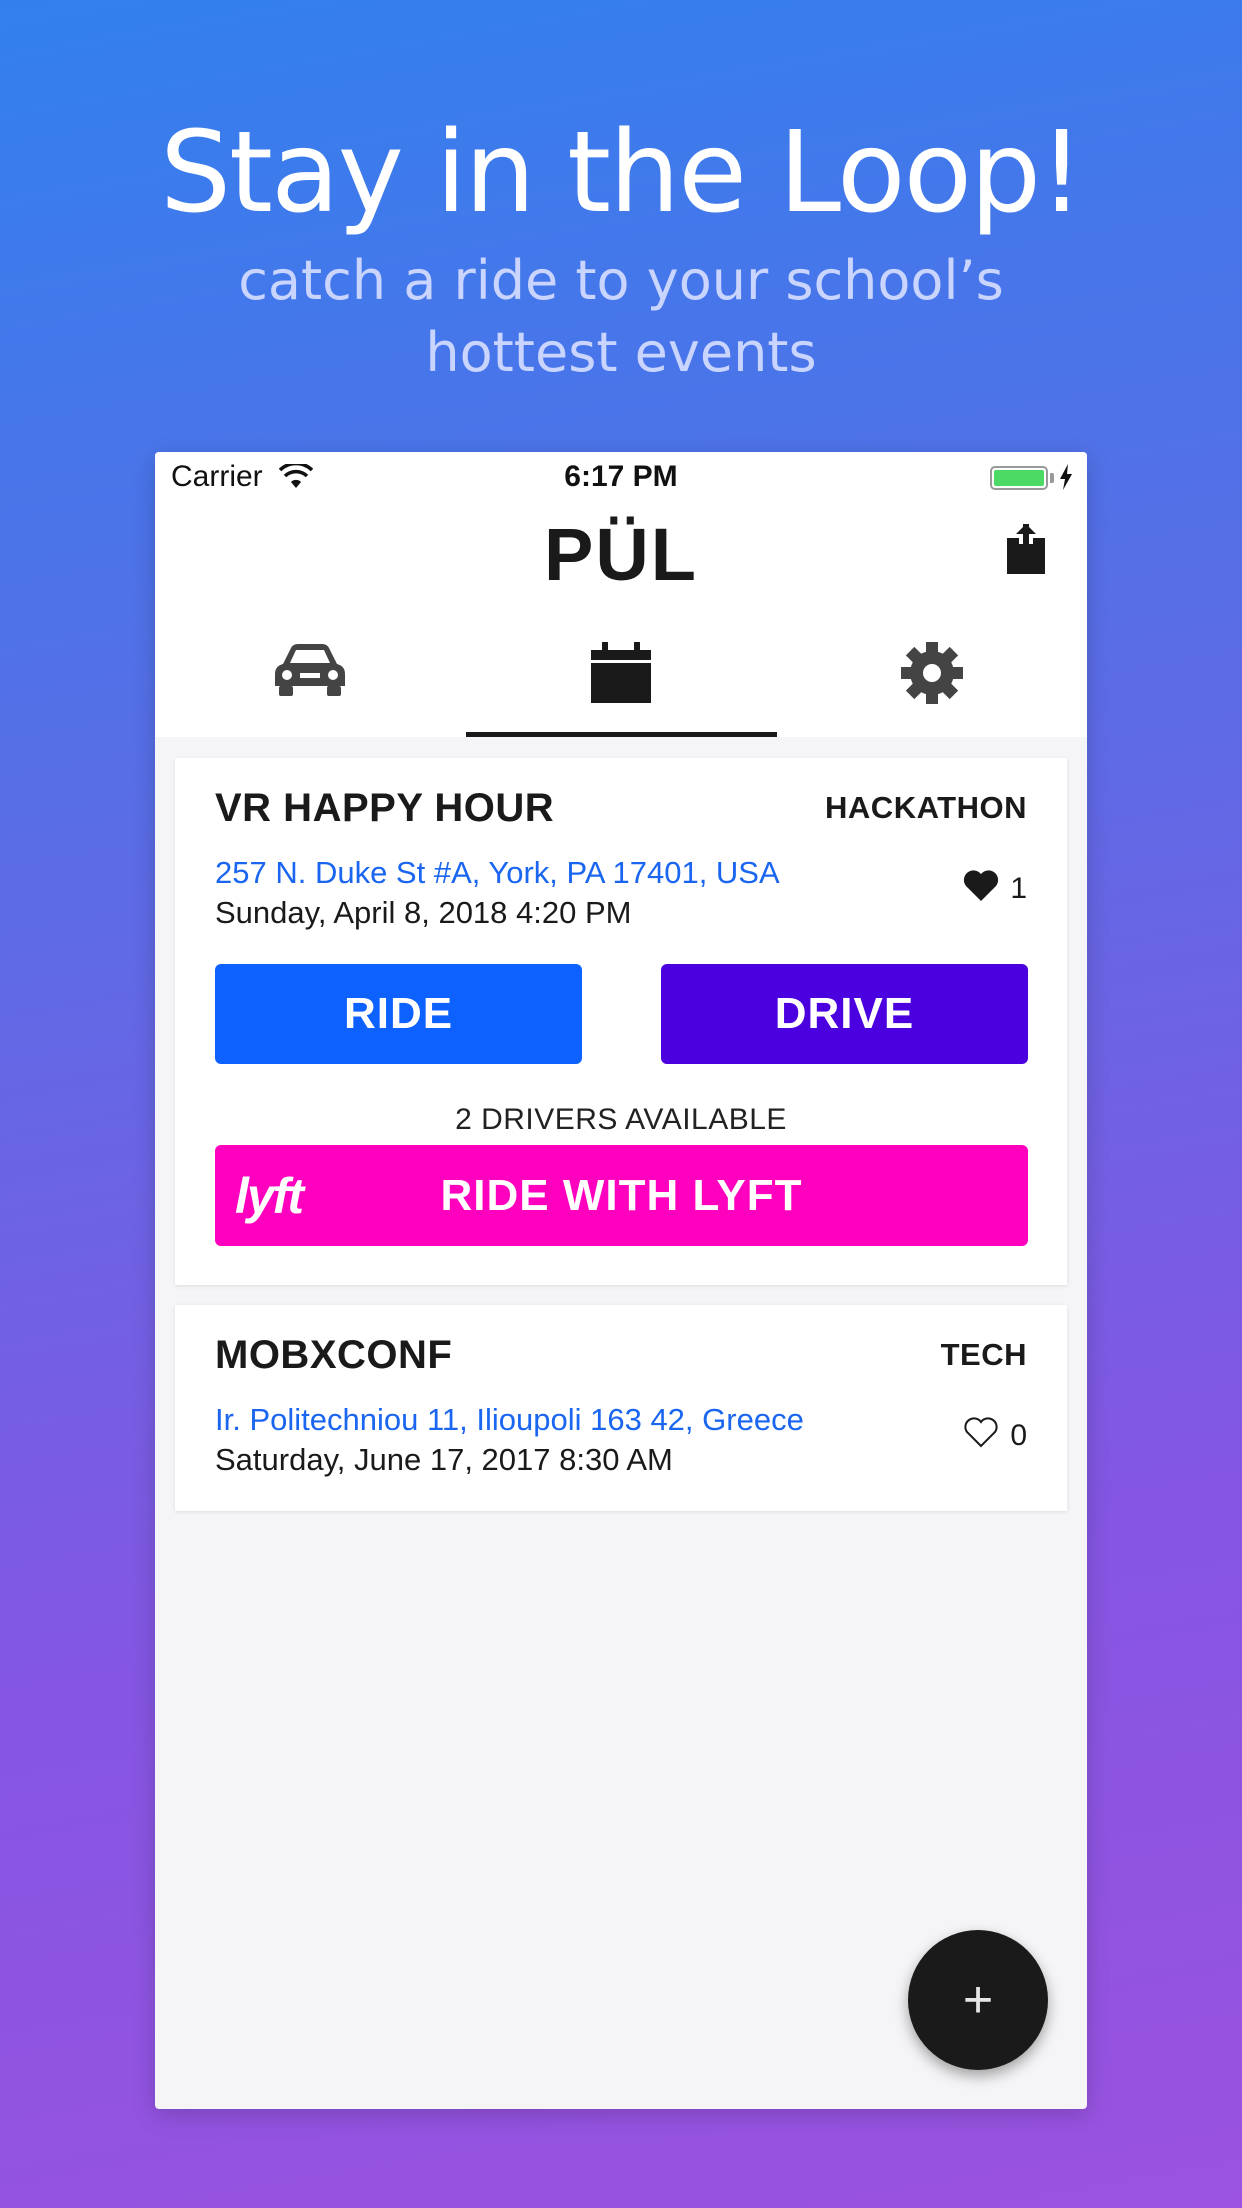  Describe the element at coordinates (621, 734) in the screenshot. I see `active-tab-indicator` at that location.